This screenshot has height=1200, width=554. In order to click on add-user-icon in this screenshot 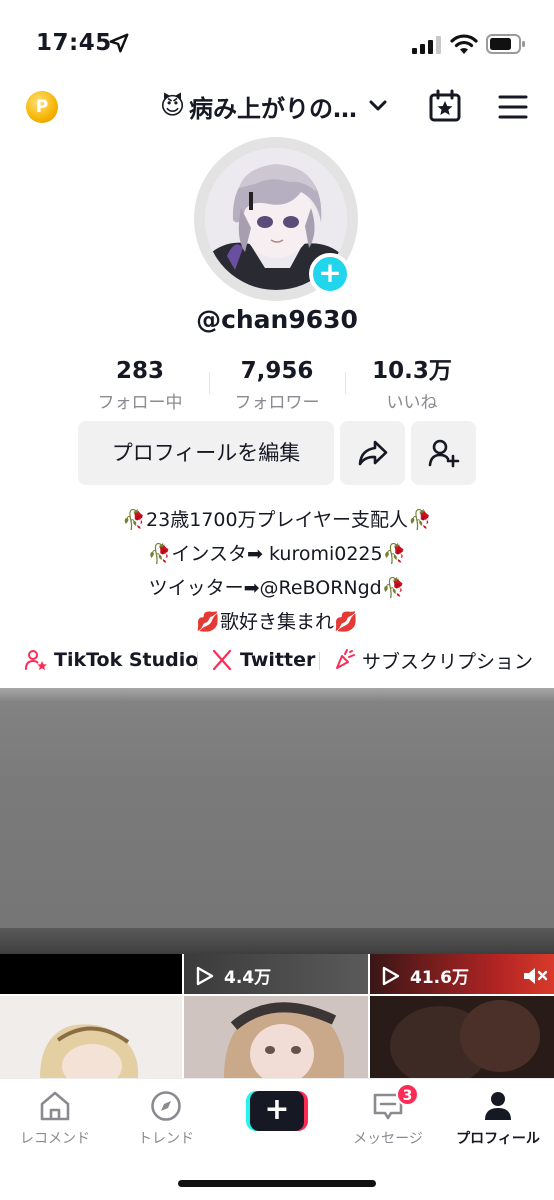, I will do `click(444, 453)`.